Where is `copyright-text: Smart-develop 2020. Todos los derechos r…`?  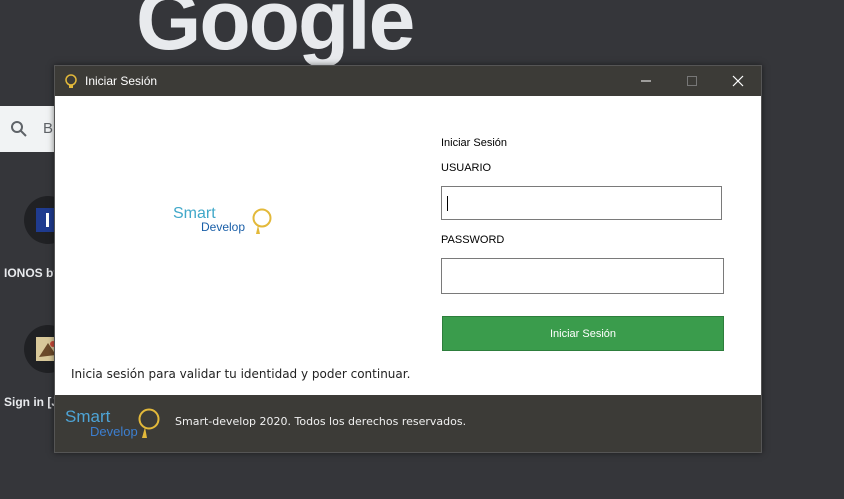 copyright-text: Smart-develop 2020. Todos los derechos r… is located at coordinates (321, 421).